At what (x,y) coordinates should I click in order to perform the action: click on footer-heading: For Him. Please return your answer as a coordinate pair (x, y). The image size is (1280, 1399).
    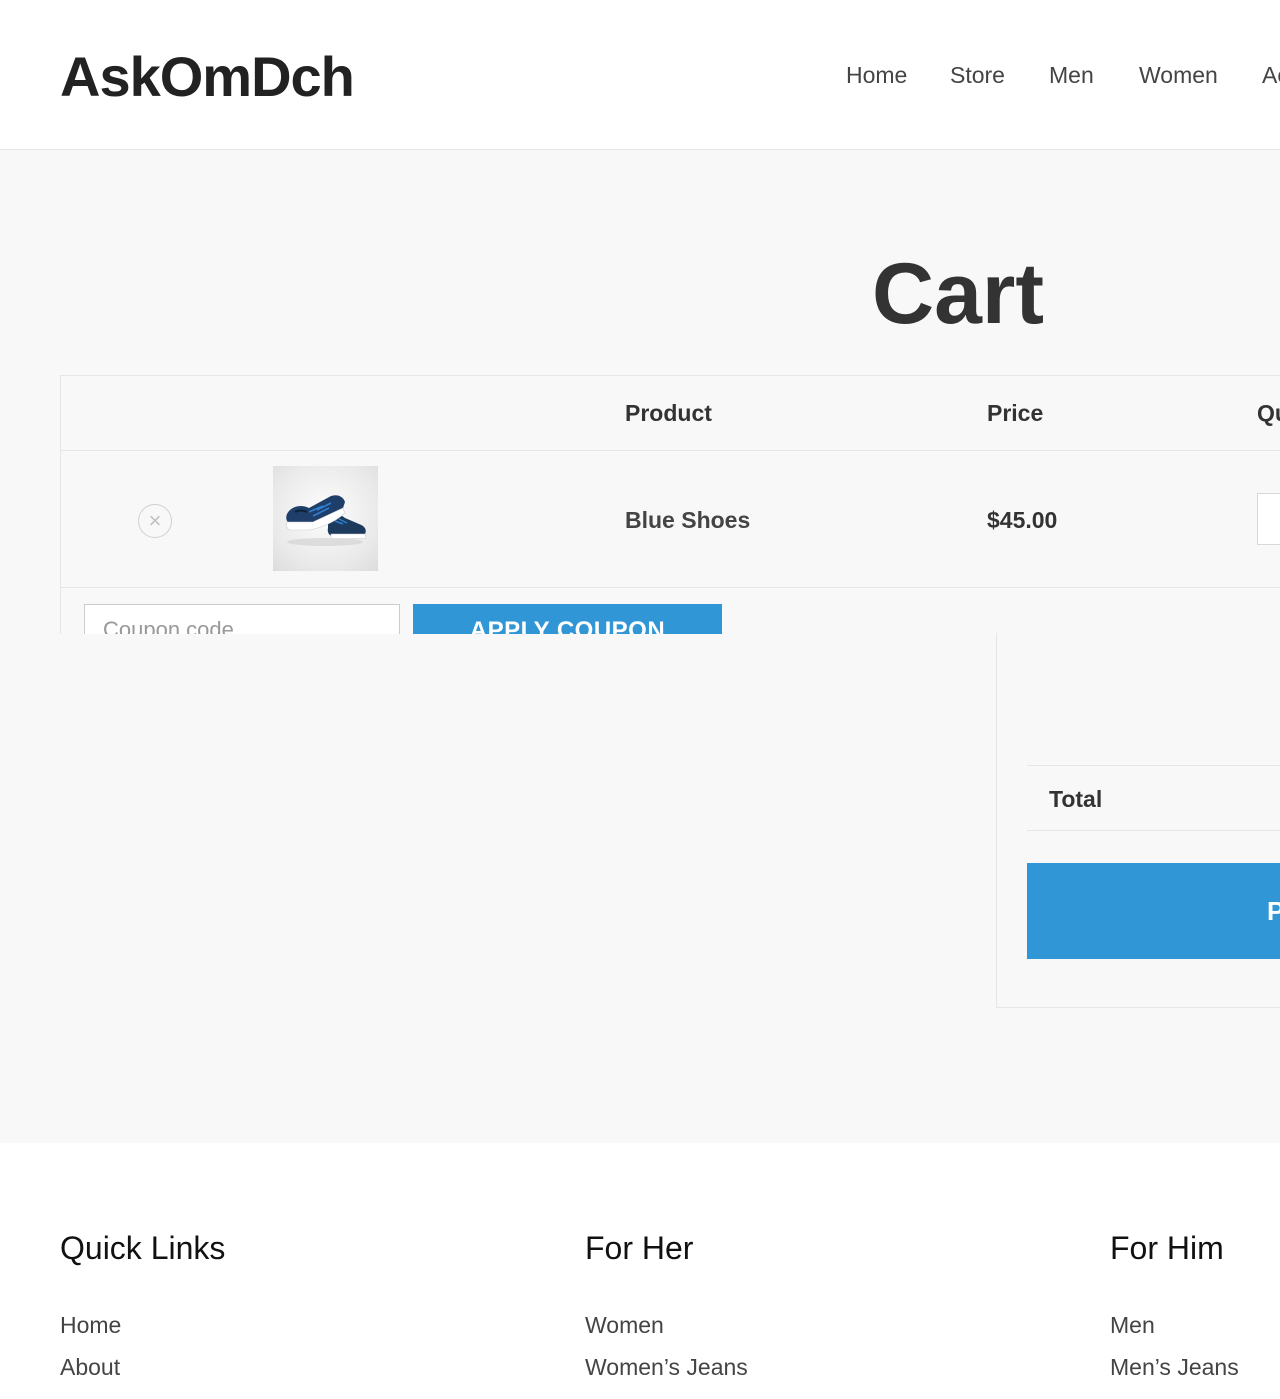
    Looking at the image, I should click on (1167, 1248).